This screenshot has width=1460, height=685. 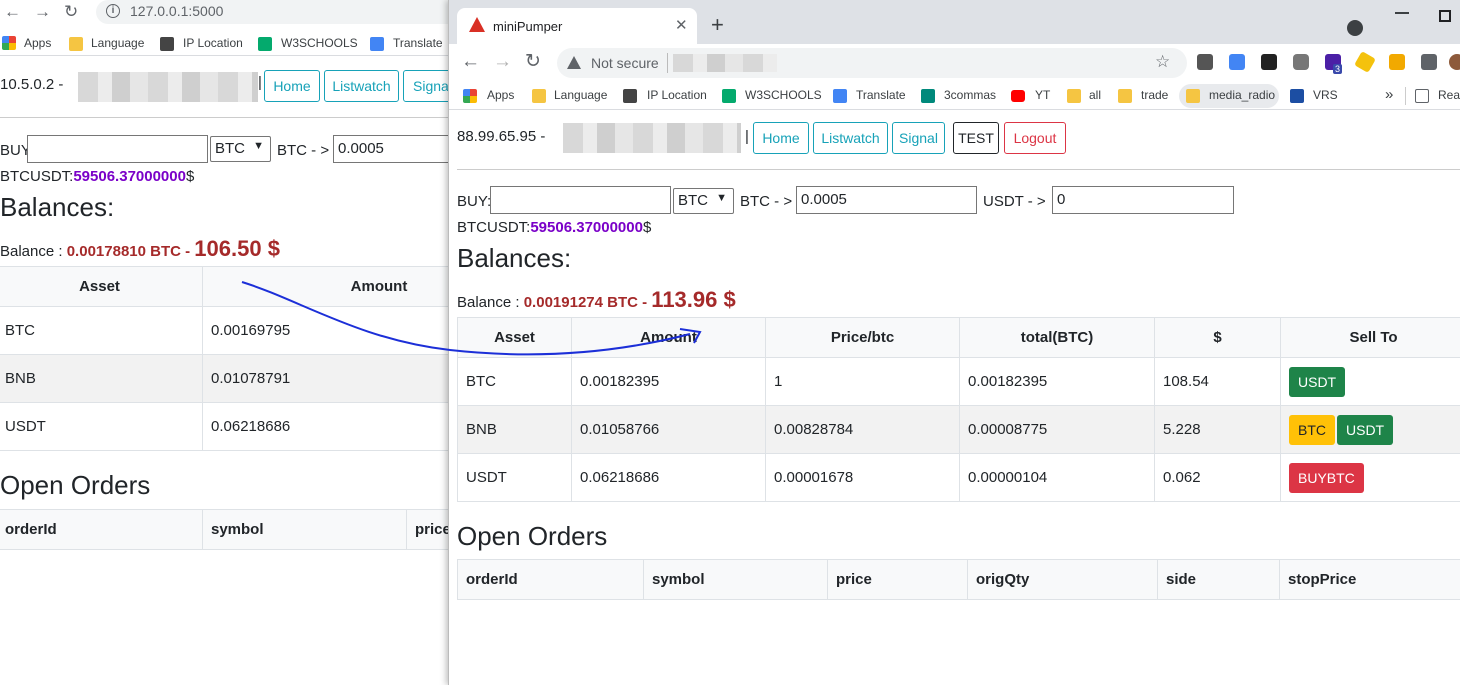 I want to click on info-icon: i, so click(x=113, y=11).